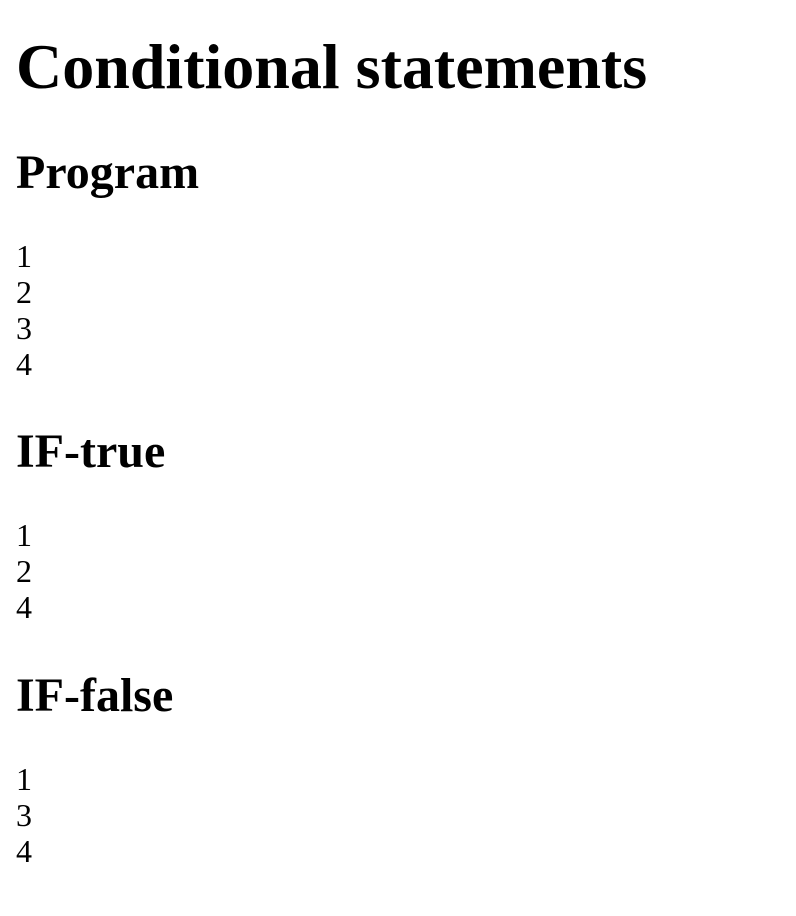 This screenshot has width=796, height=916. I want to click on if-true-heading: IF-true, so click(91, 451).